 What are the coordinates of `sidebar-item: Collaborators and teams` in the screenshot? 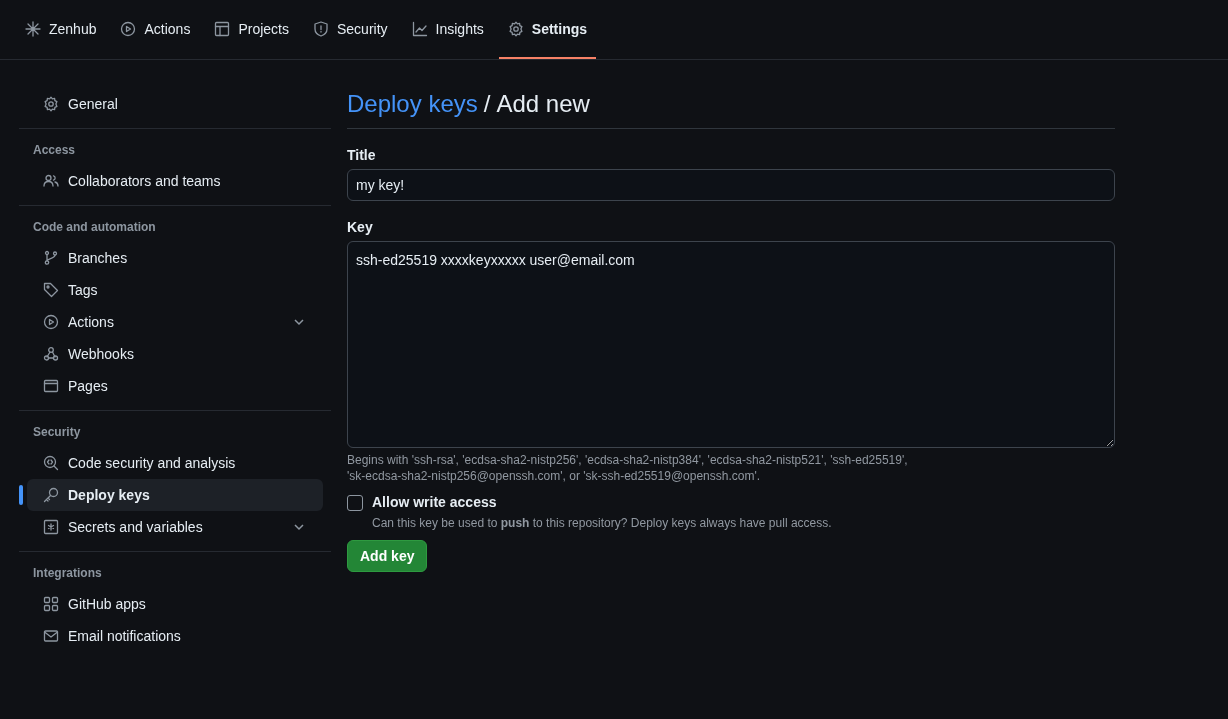 It's located at (175, 181).